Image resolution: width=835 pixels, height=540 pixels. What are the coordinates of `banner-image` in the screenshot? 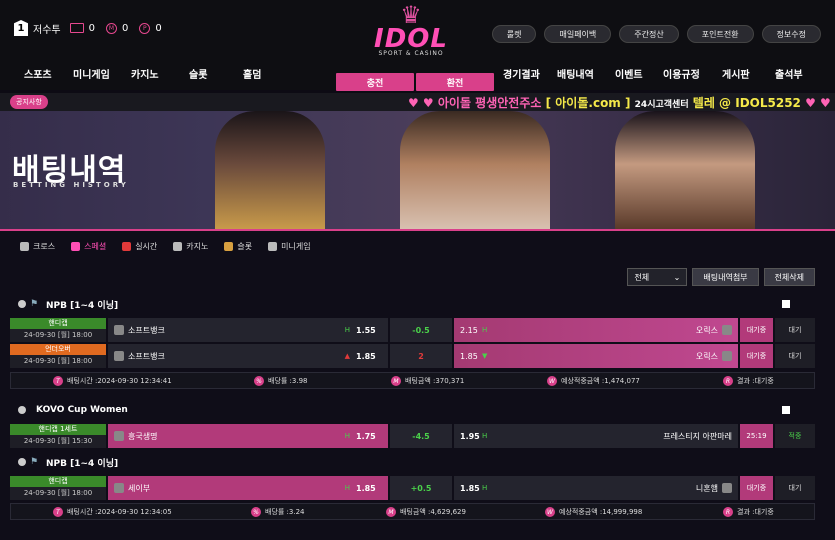 It's located at (475, 170).